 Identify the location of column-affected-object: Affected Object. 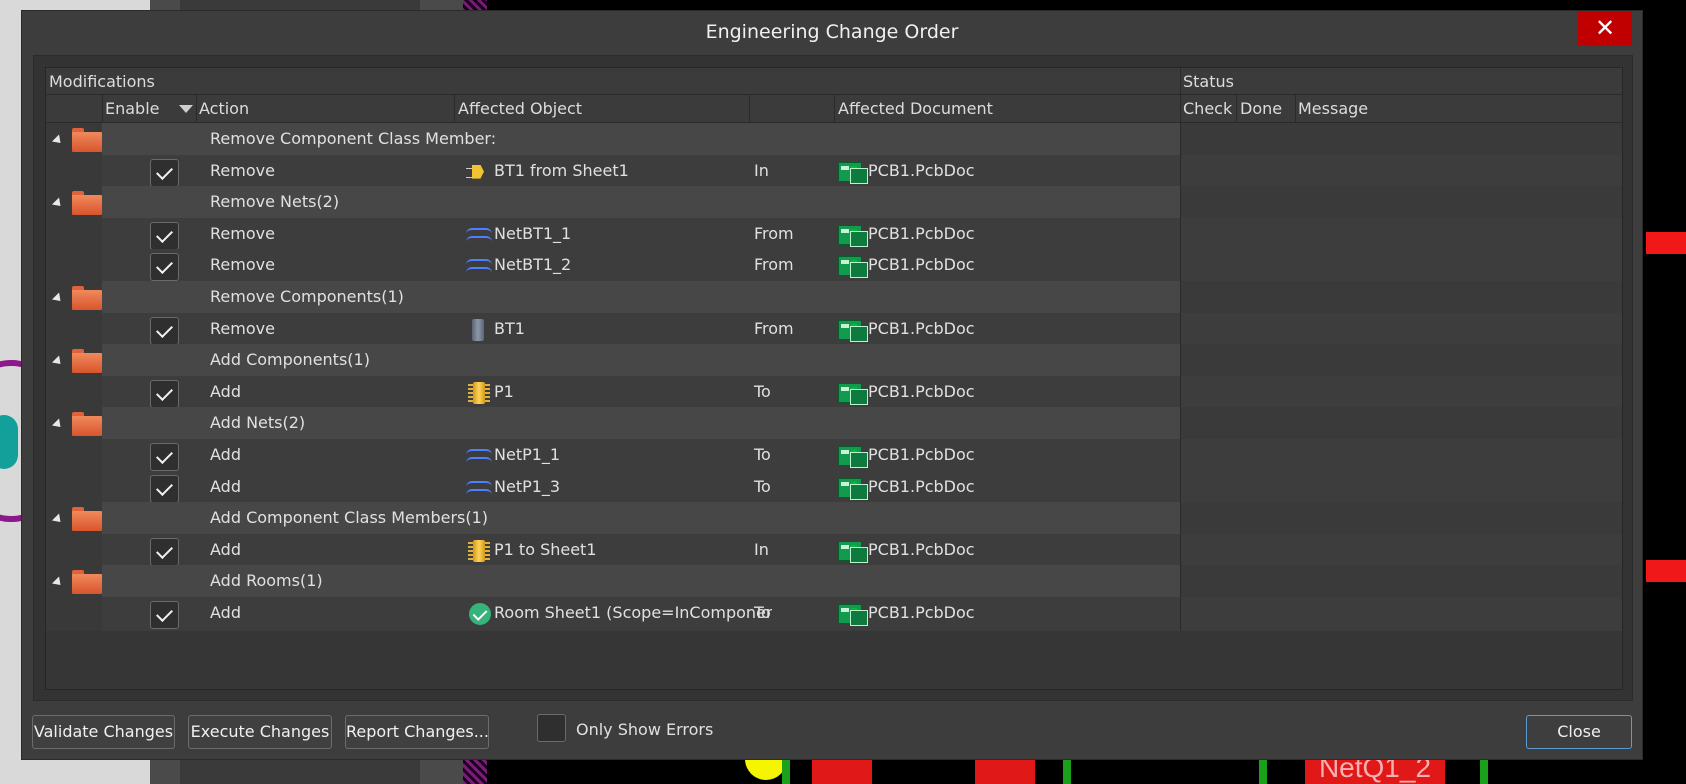
(520, 108).